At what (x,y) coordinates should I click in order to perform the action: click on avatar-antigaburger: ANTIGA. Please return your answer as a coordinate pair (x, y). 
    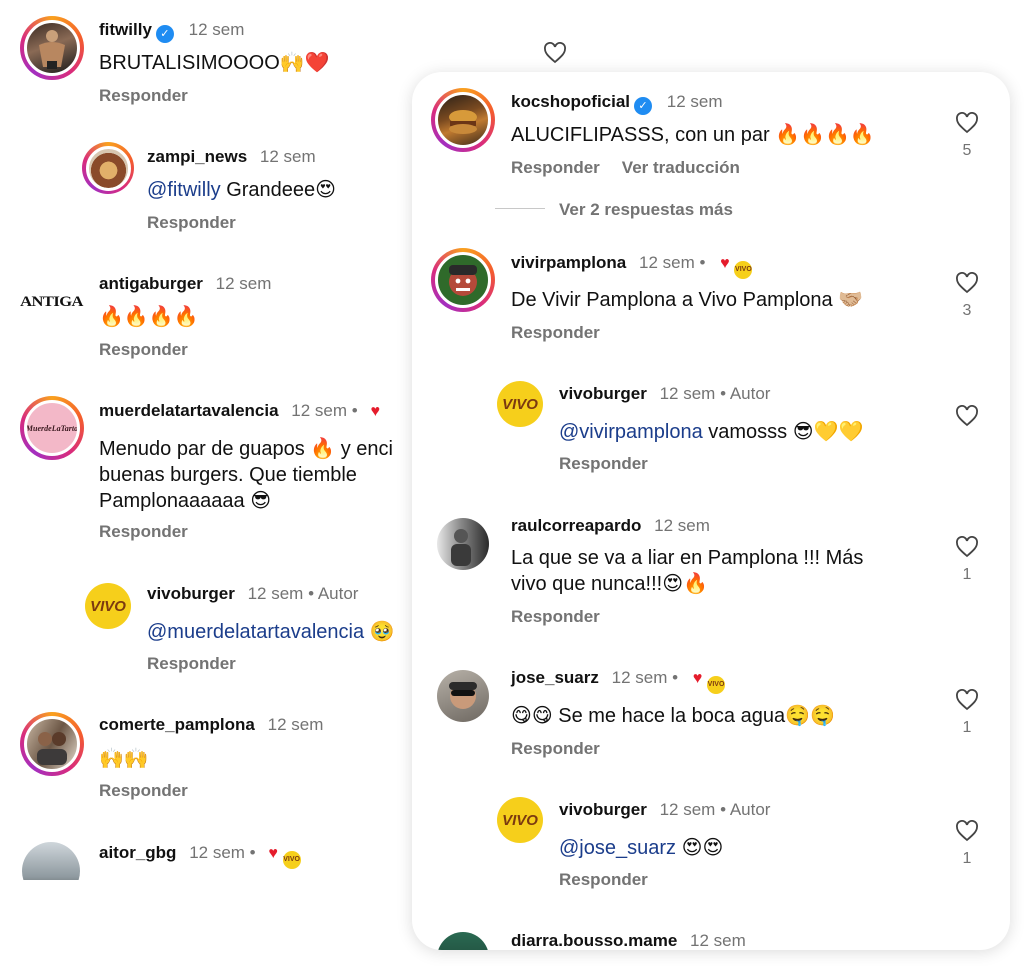
    Looking at the image, I should click on (52, 302).